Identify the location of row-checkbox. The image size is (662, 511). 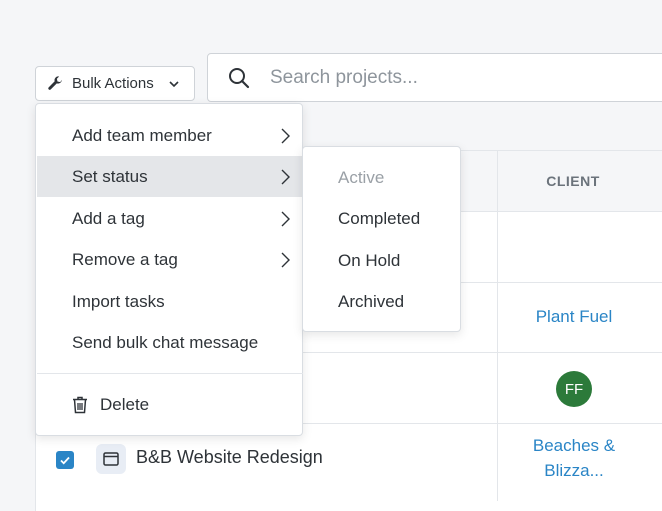
(65, 460).